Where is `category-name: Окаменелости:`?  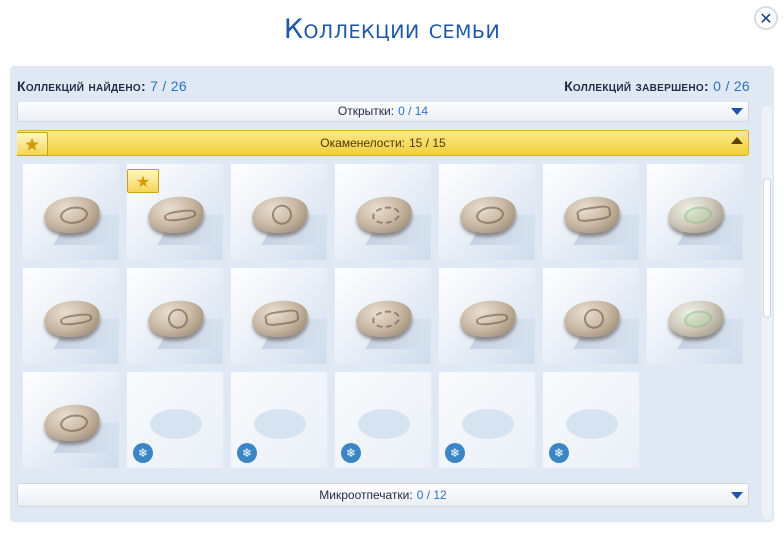
category-name: Окаменелости: is located at coordinates (362, 143).